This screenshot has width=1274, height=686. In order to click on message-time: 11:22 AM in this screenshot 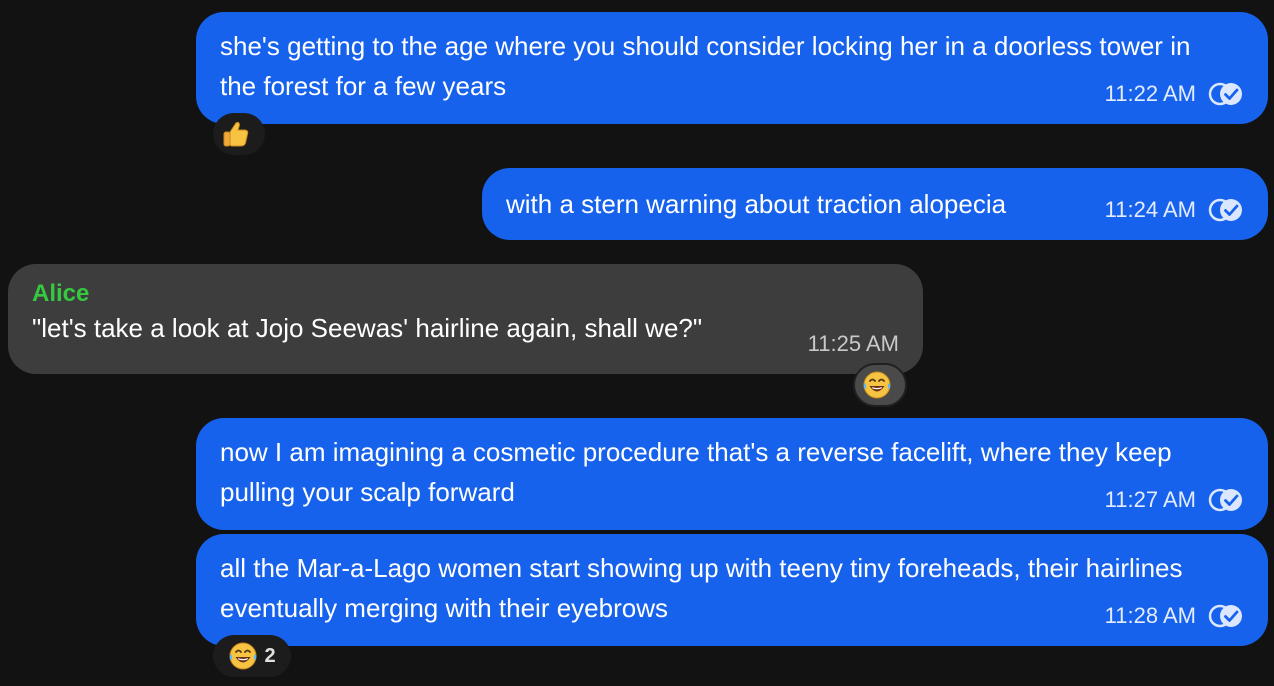, I will do `click(1150, 93)`.